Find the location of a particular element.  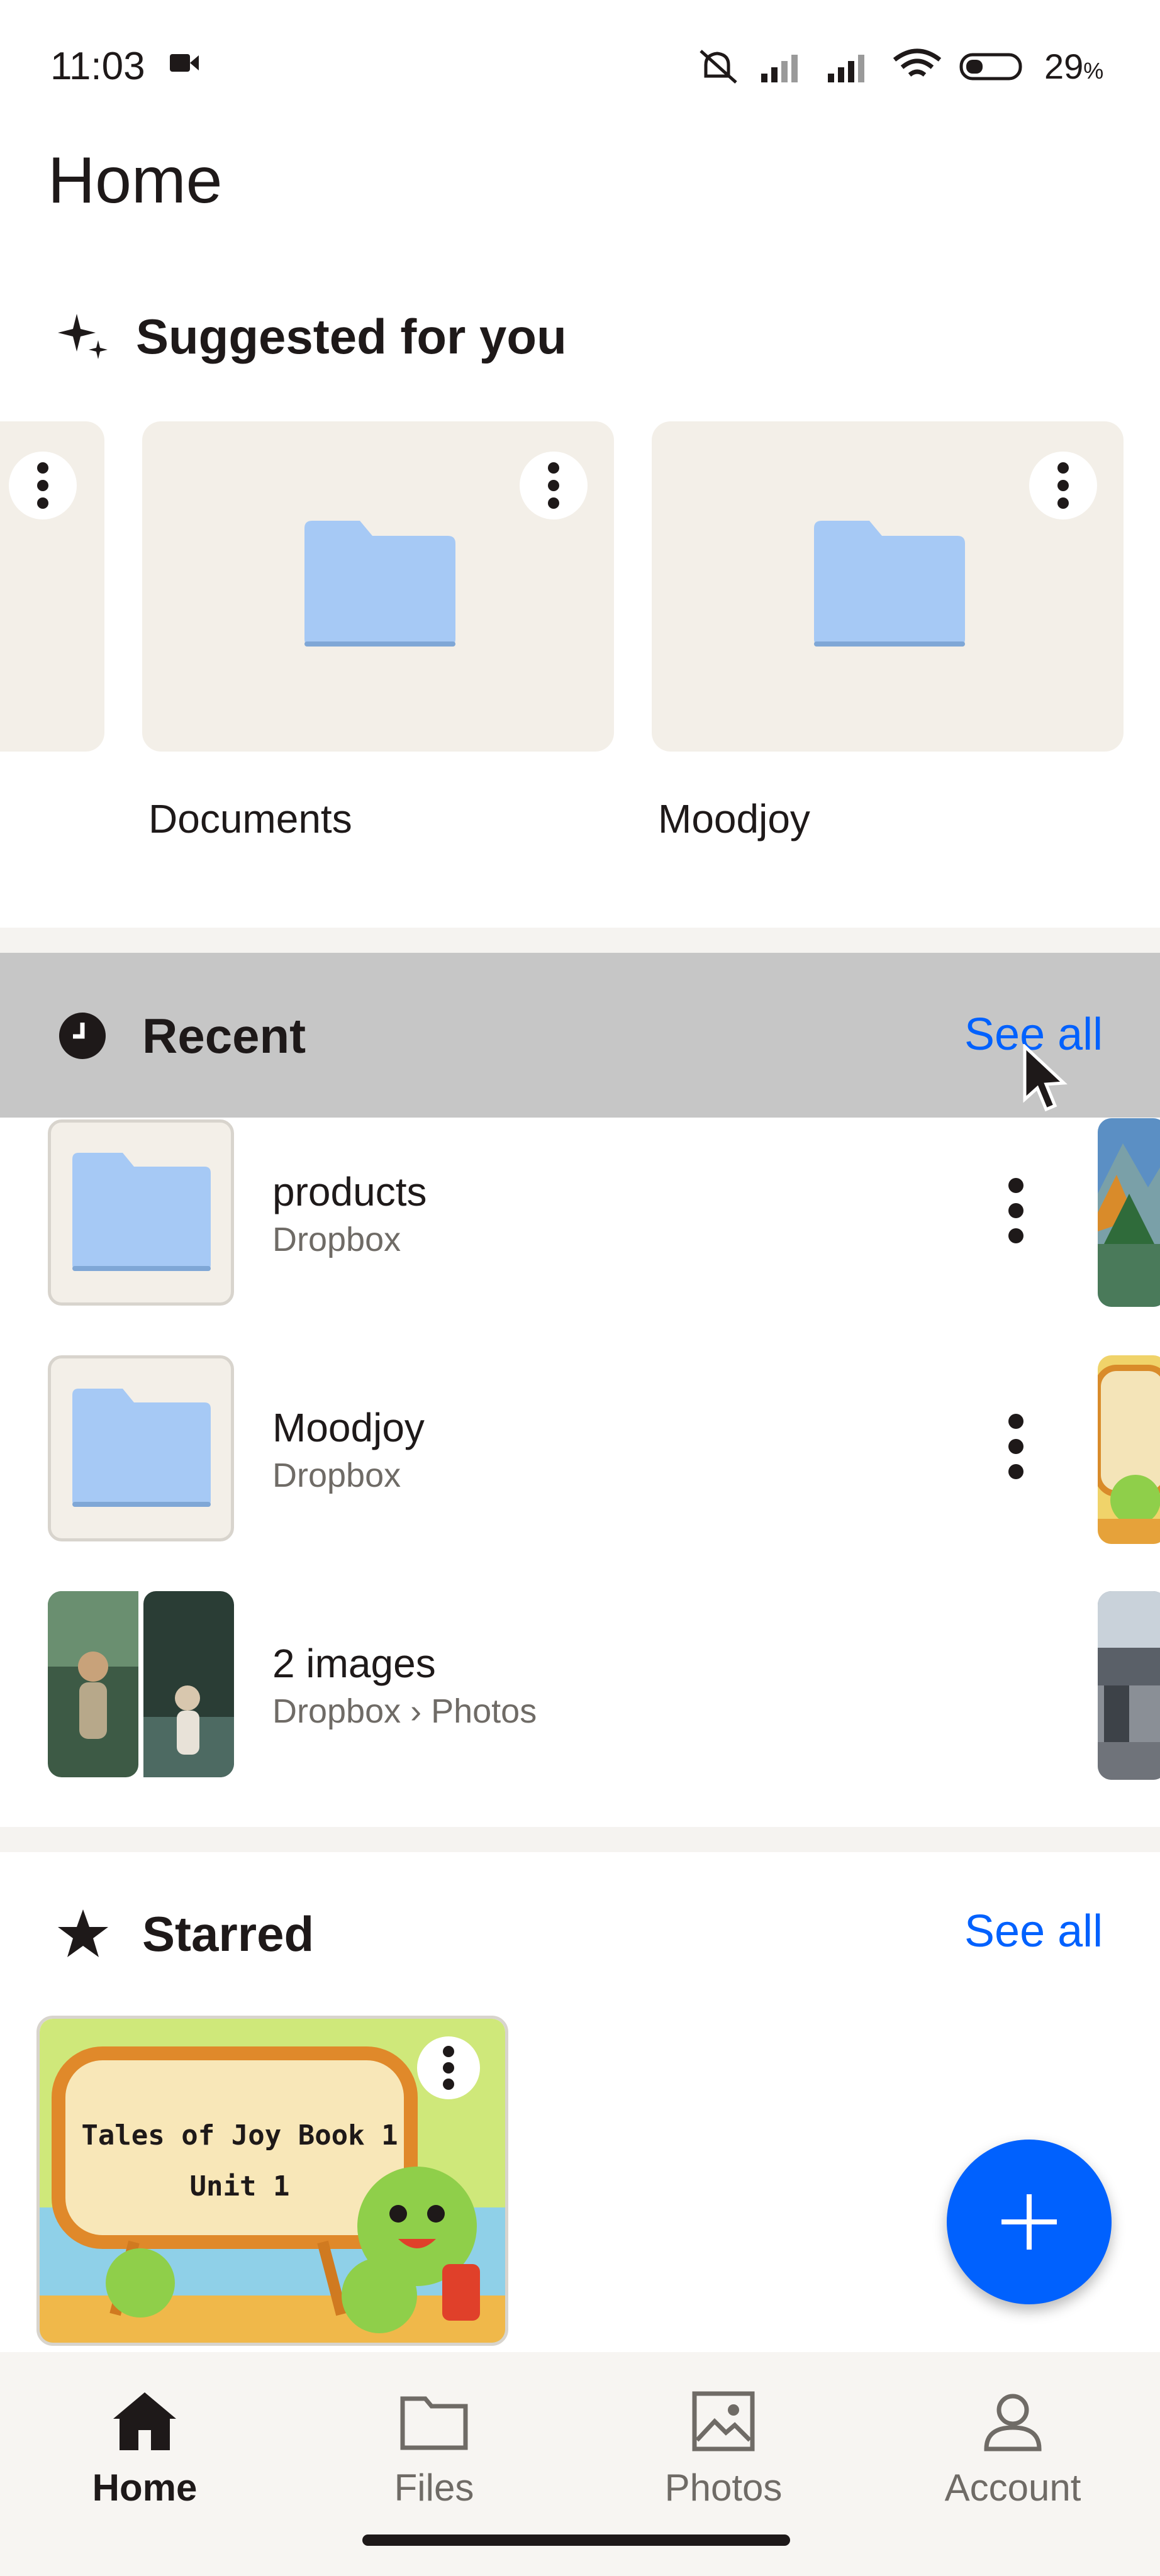

nav-photos: Photos is located at coordinates (723, 2449).